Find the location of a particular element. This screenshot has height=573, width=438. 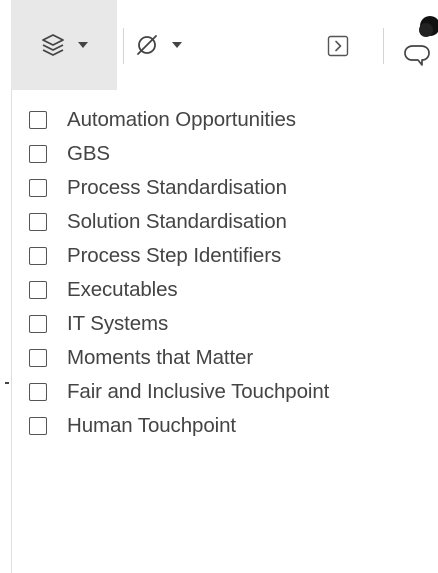

layer-option-label: Fair and Inclusive Touchpoint is located at coordinates (198, 391).